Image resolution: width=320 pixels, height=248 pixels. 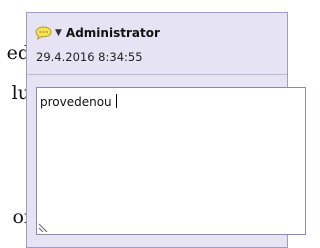 What do you see at coordinates (116, 101) in the screenshot?
I see `text-caret` at bounding box center [116, 101].